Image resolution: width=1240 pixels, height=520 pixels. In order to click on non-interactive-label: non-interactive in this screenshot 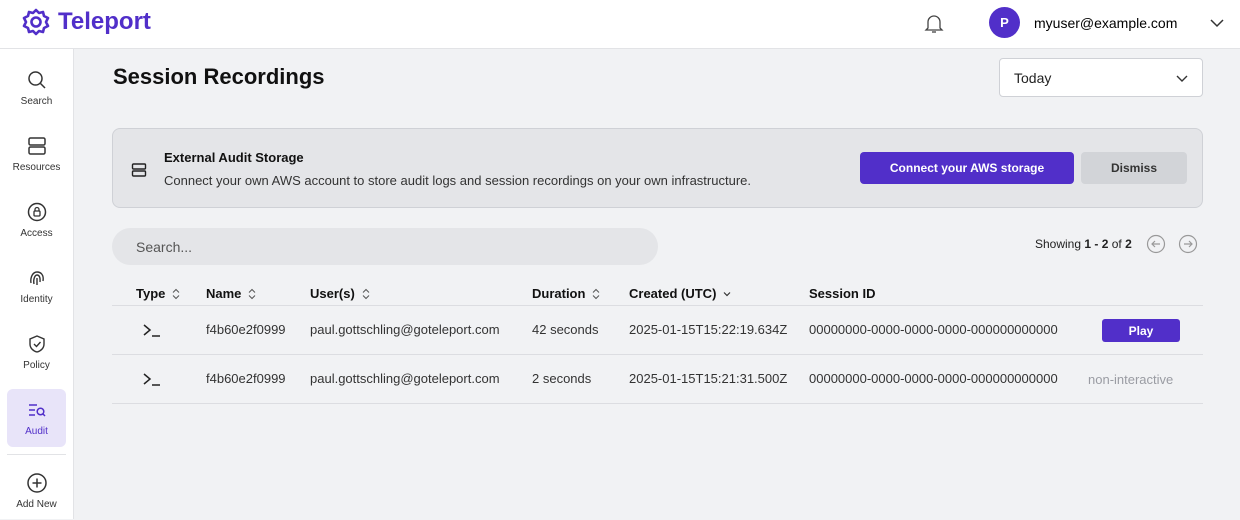, I will do `click(1131, 379)`.